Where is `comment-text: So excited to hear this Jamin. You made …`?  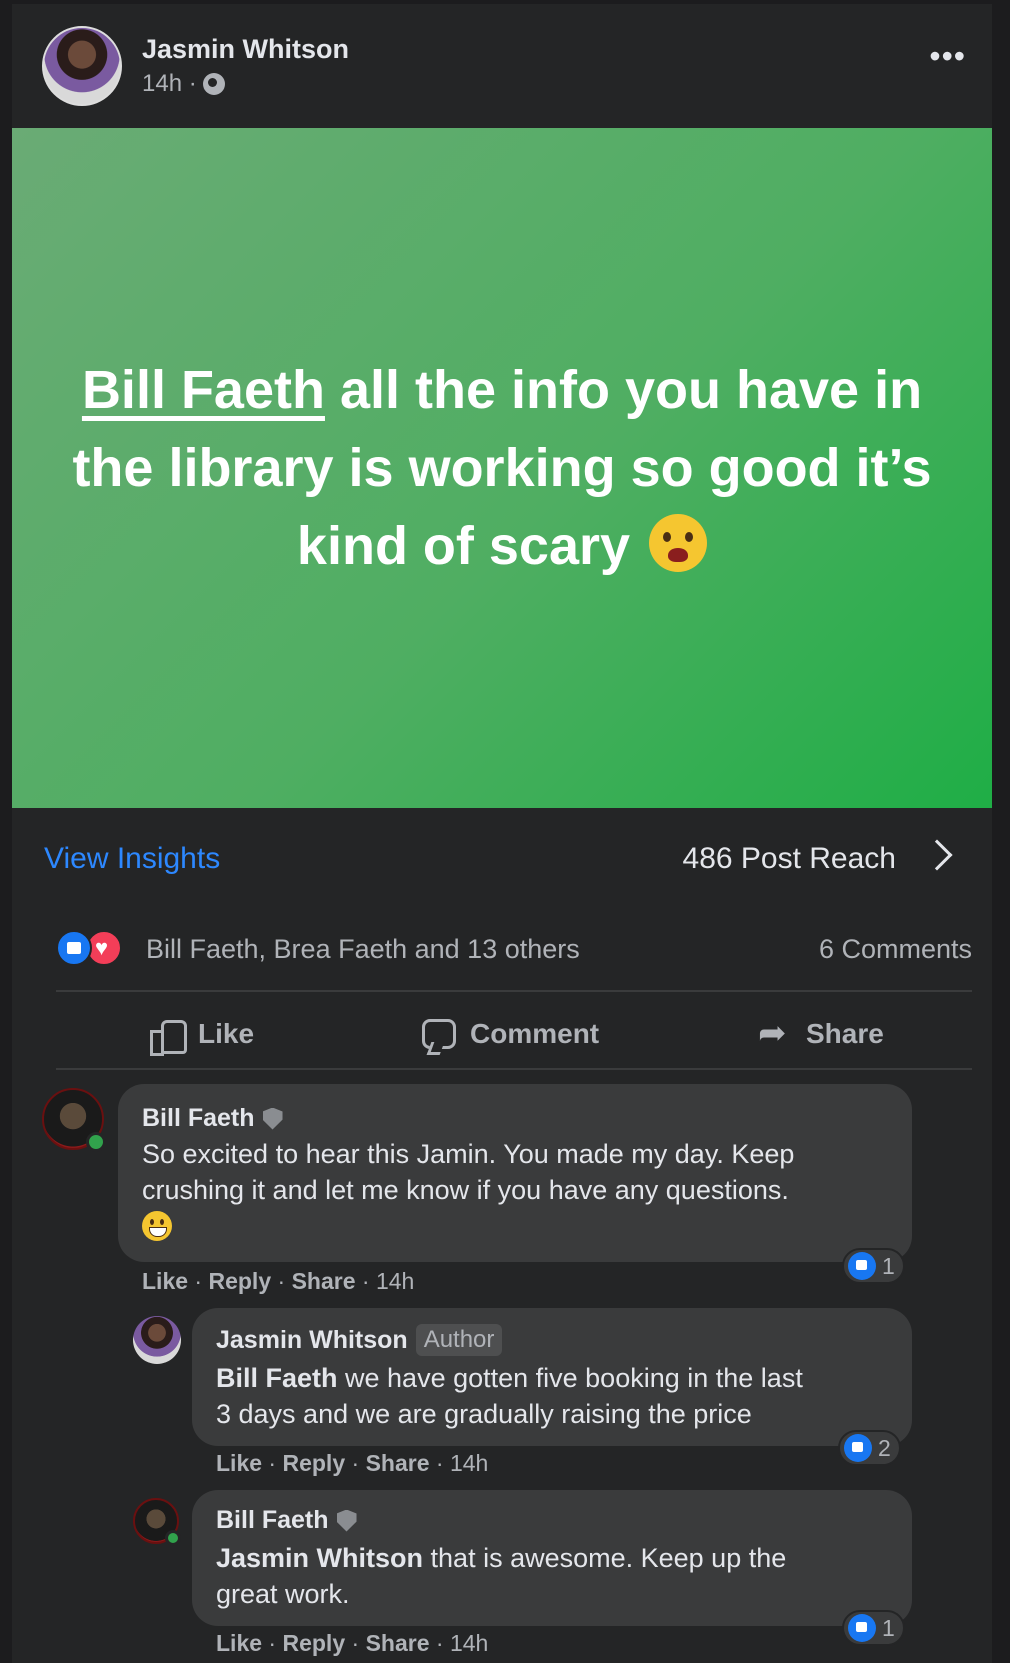 comment-text: So excited to hear this Jamin. You made … is located at coordinates (522, 1190).